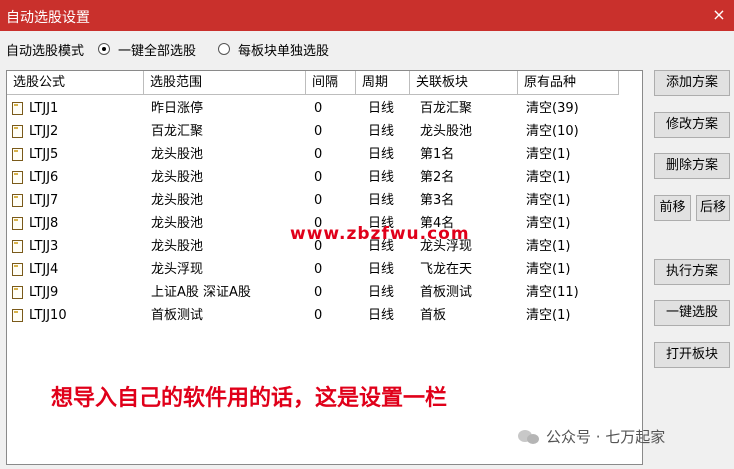 The image size is (734, 469). What do you see at coordinates (331, 83) in the screenshot?
I see `col-interval: 间隔` at bounding box center [331, 83].